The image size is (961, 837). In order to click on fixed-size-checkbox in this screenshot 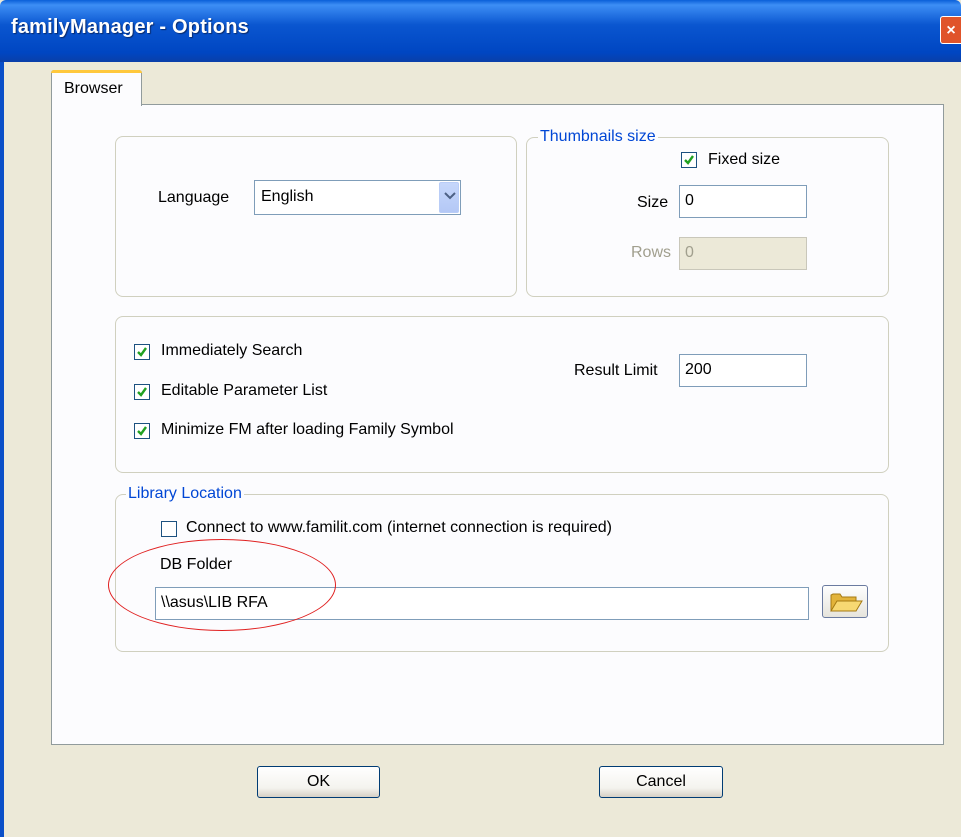, I will do `click(689, 160)`.